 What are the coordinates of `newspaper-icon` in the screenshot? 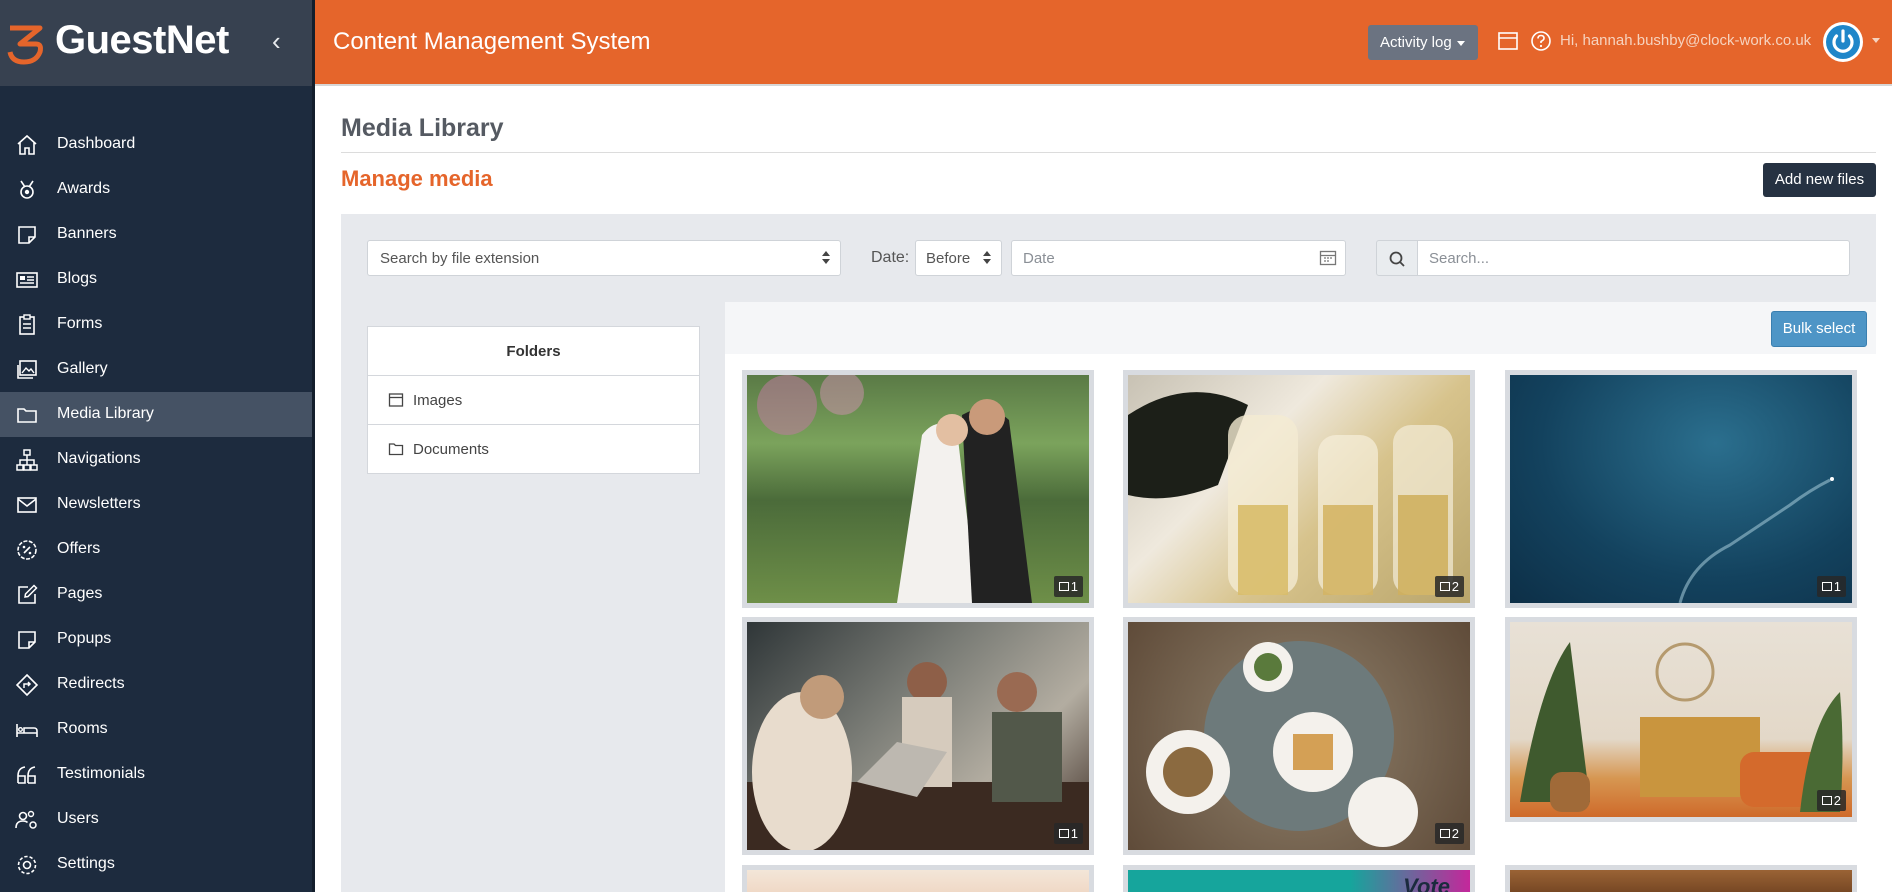 It's located at (27, 280).